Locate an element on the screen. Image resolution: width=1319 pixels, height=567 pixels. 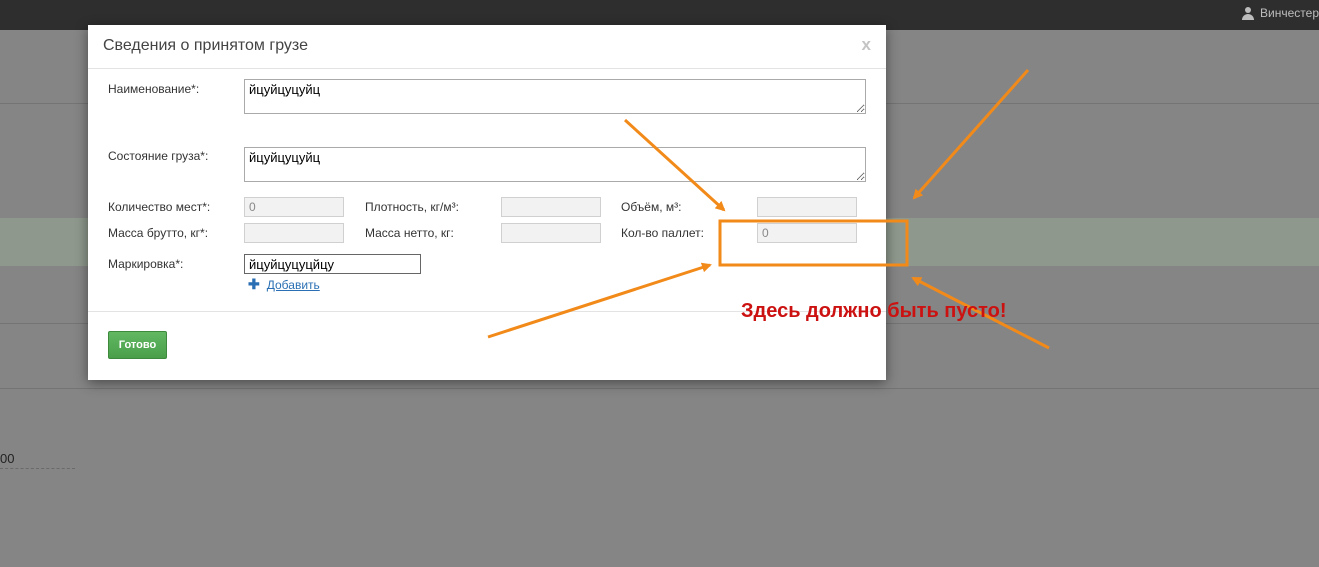
highlight-box is located at coordinates (813, 243).